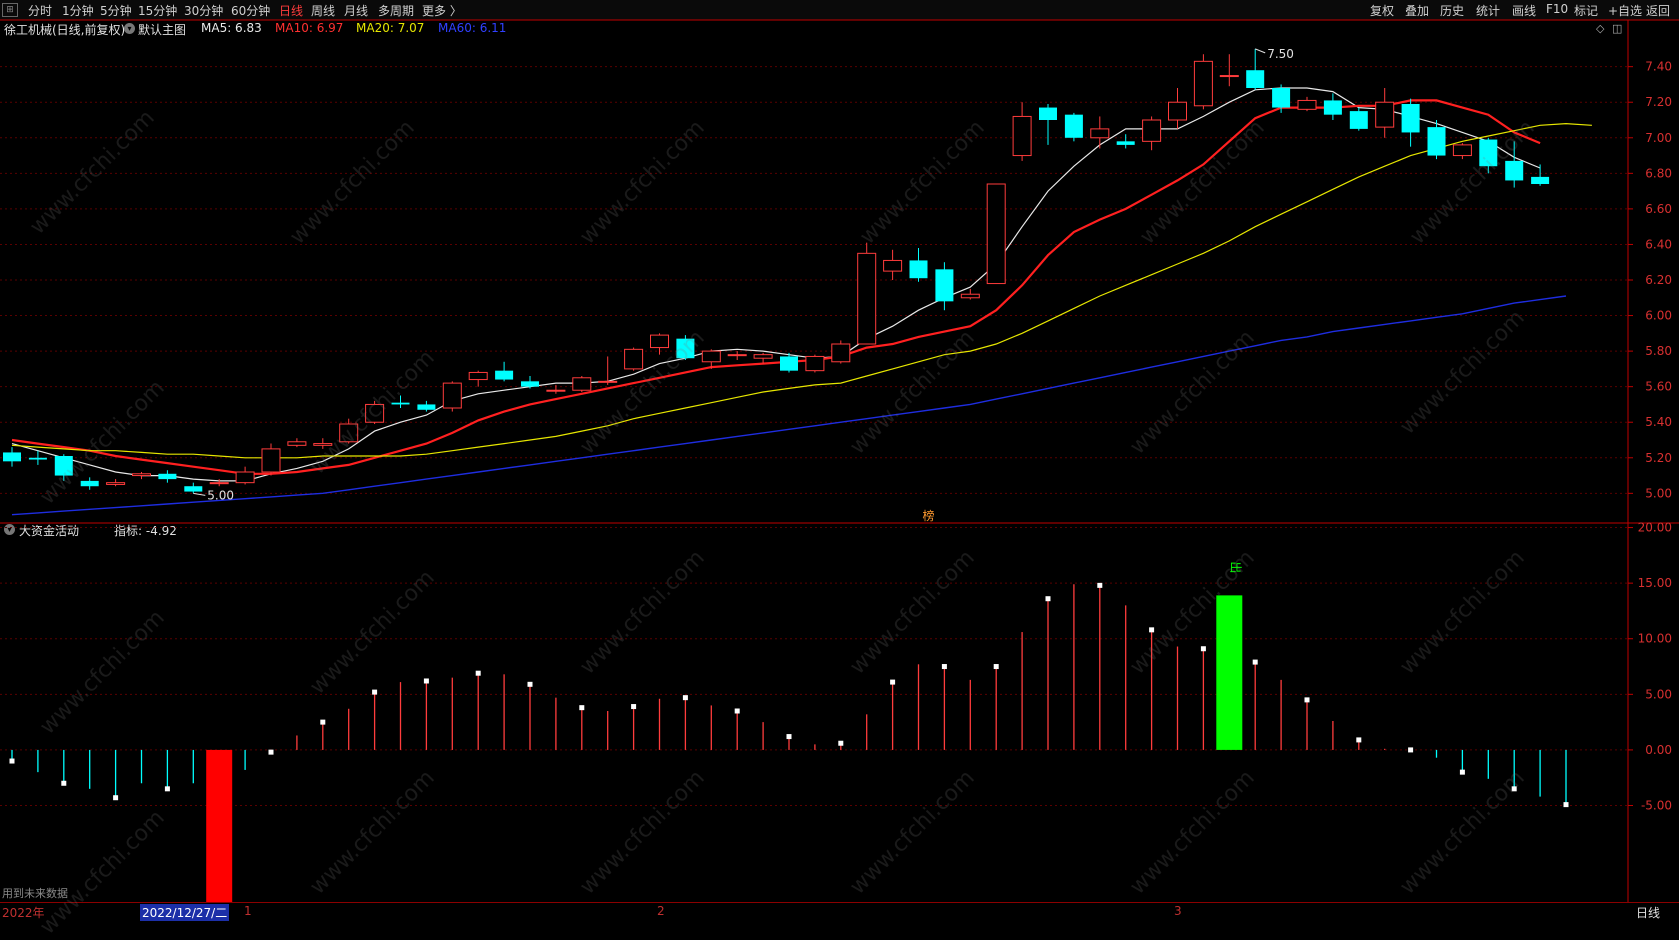 This screenshot has width=1679, height=940. What do you see at coordinates (1658, 458) in the screenshot?
I see `price-tick-label-11: 5.20` at bounding box center [1658, 458].